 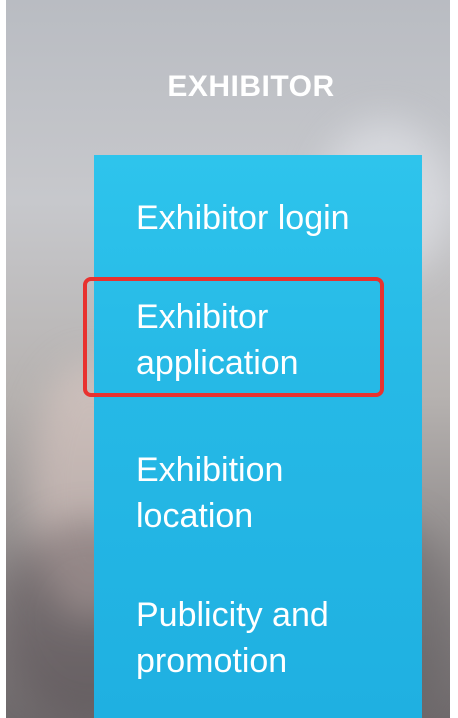 I want to click on menu-item-exhibitor-application: Exhibitor application, so click(x=244, y=340).